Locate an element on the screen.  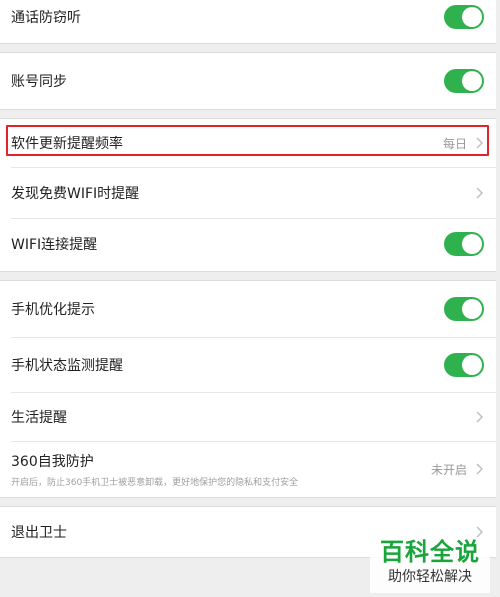
row-account-sync: 账号同步 is located at coordinates (248, 81).